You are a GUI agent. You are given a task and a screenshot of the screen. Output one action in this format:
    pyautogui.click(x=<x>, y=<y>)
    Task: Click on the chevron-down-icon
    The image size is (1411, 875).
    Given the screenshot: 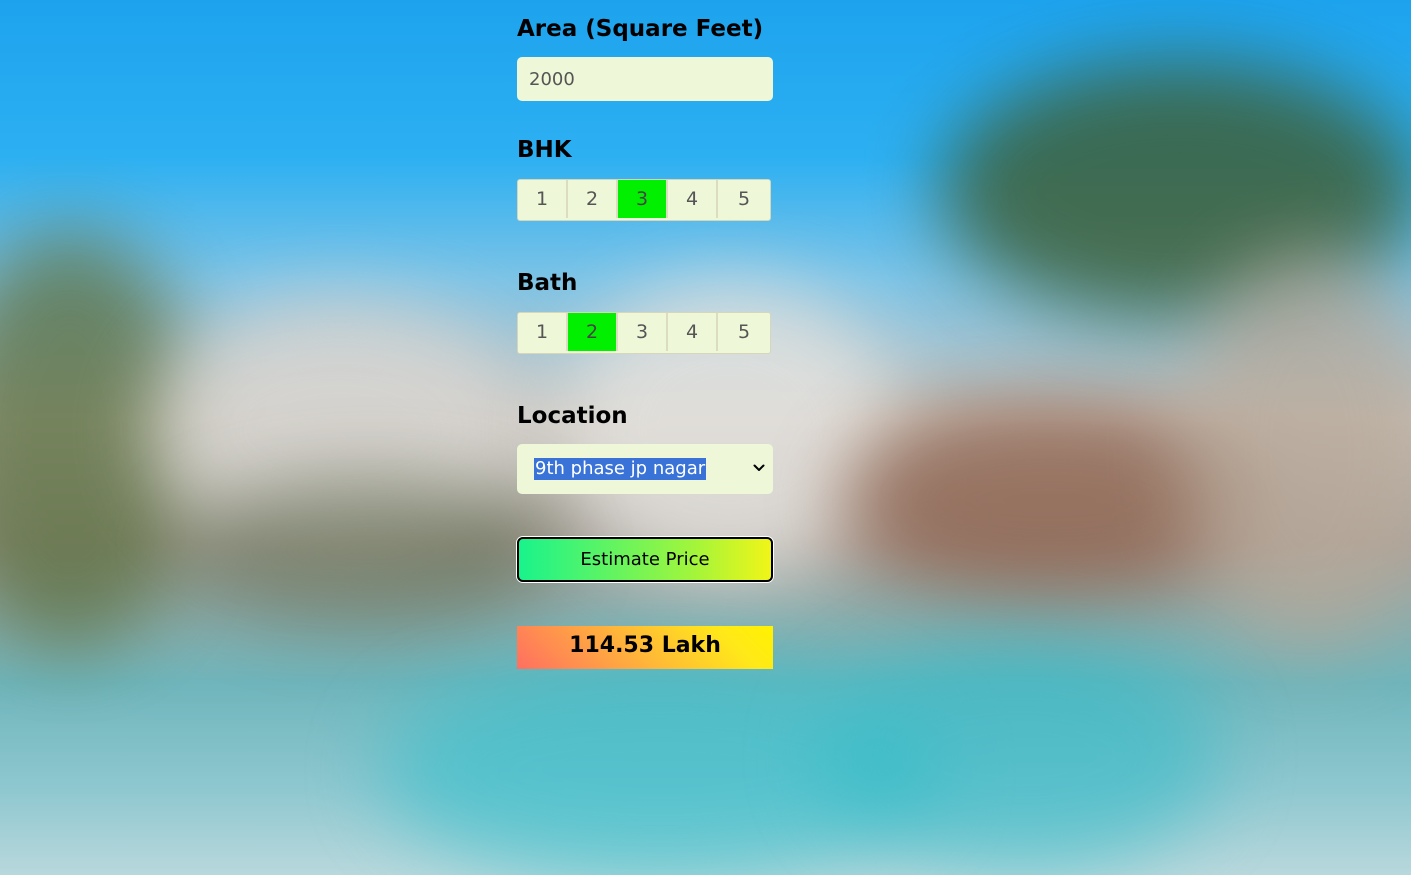 What is the action you would take?
    pyautogui.click(x=759, y=467)
    